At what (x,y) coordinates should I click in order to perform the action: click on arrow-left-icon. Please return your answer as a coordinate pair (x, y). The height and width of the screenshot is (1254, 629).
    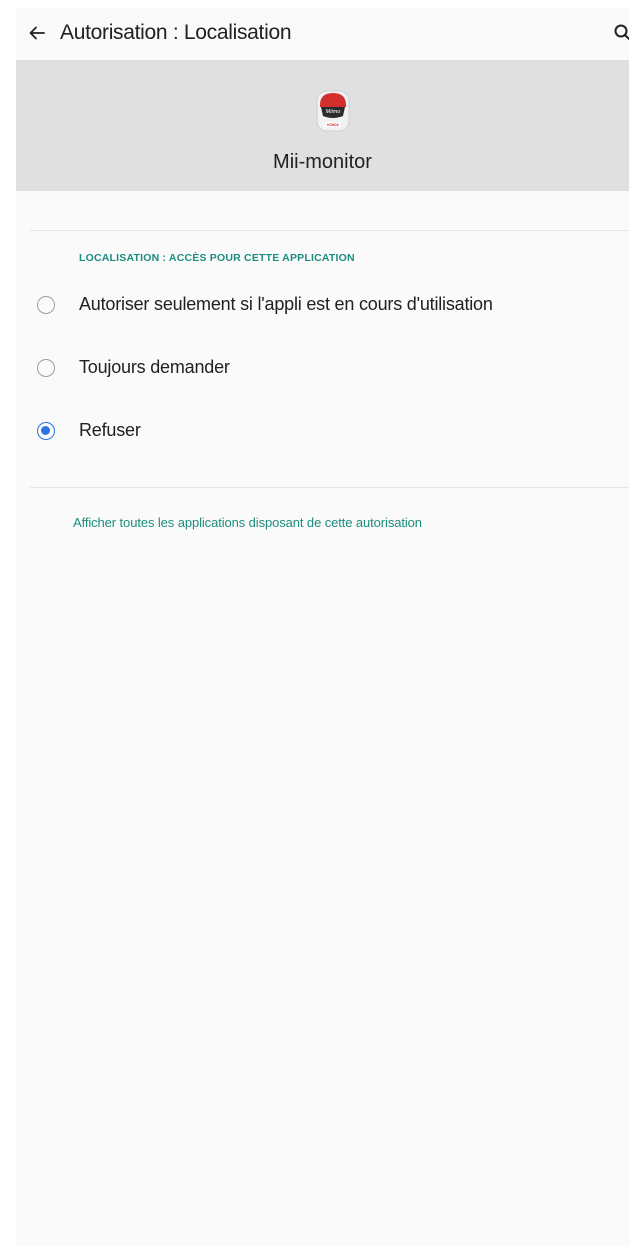
    Looking at the image, I should click on (37, 33).